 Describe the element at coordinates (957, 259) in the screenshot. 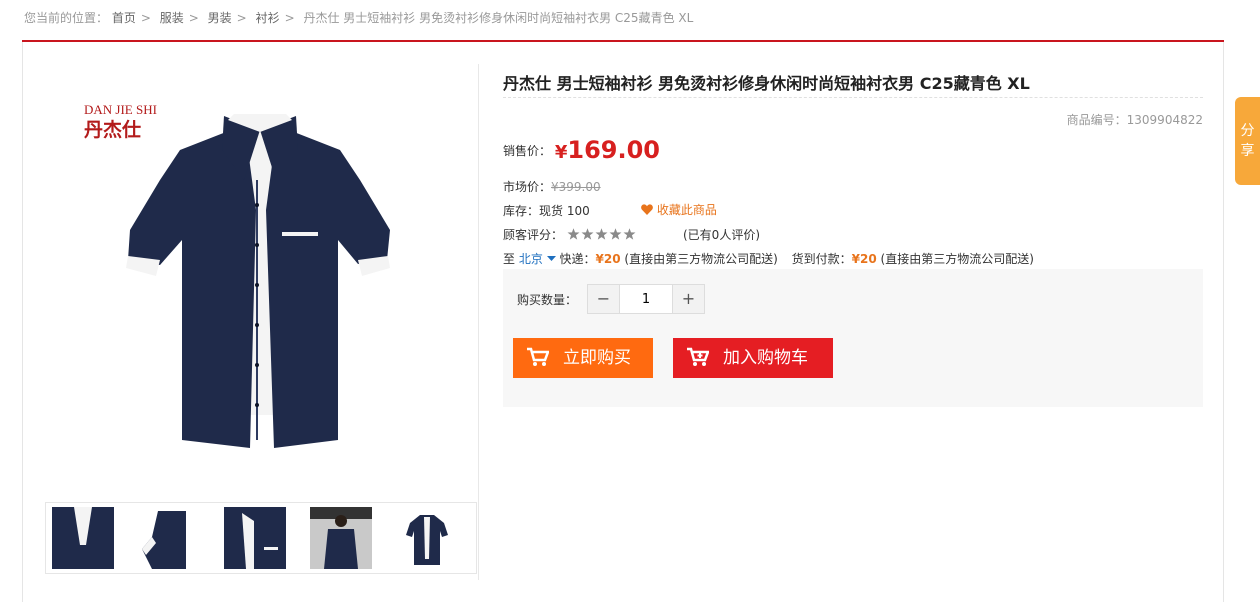

I see `cod-note: (直接由第三方物流公司配送)` at that location.